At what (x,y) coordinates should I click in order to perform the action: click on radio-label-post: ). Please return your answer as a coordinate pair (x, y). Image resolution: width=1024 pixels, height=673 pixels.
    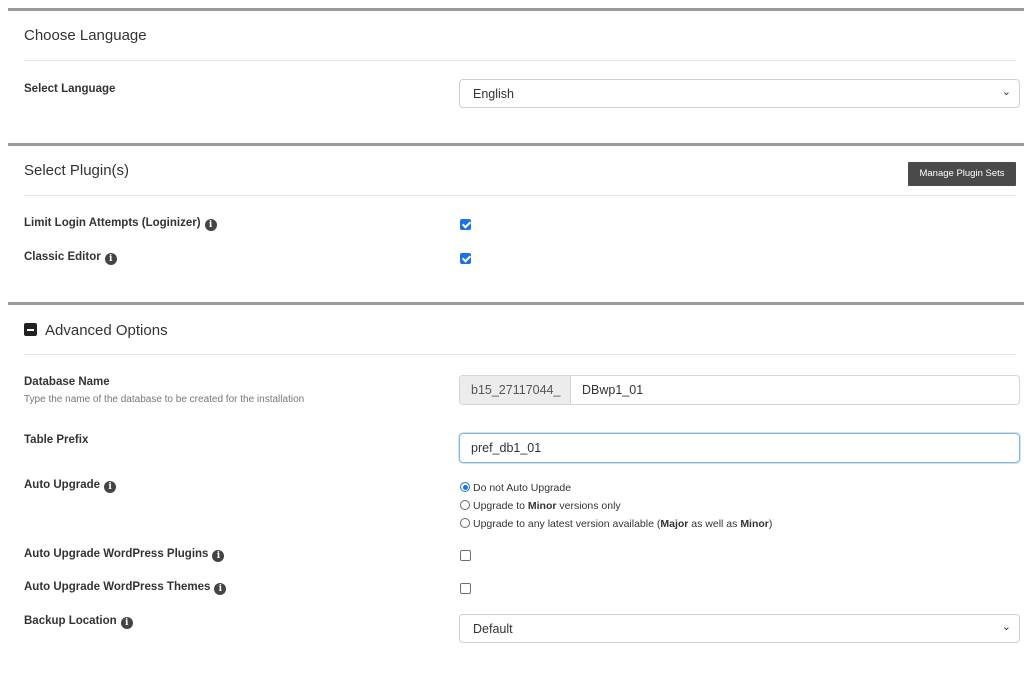
    Looking at the image, I should click on (770, 524).